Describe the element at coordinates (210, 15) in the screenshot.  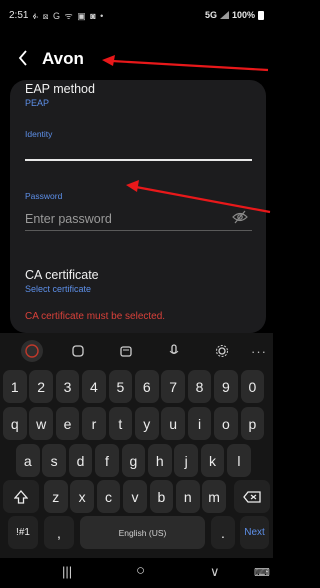
I see `network-type: 5G` at that location.